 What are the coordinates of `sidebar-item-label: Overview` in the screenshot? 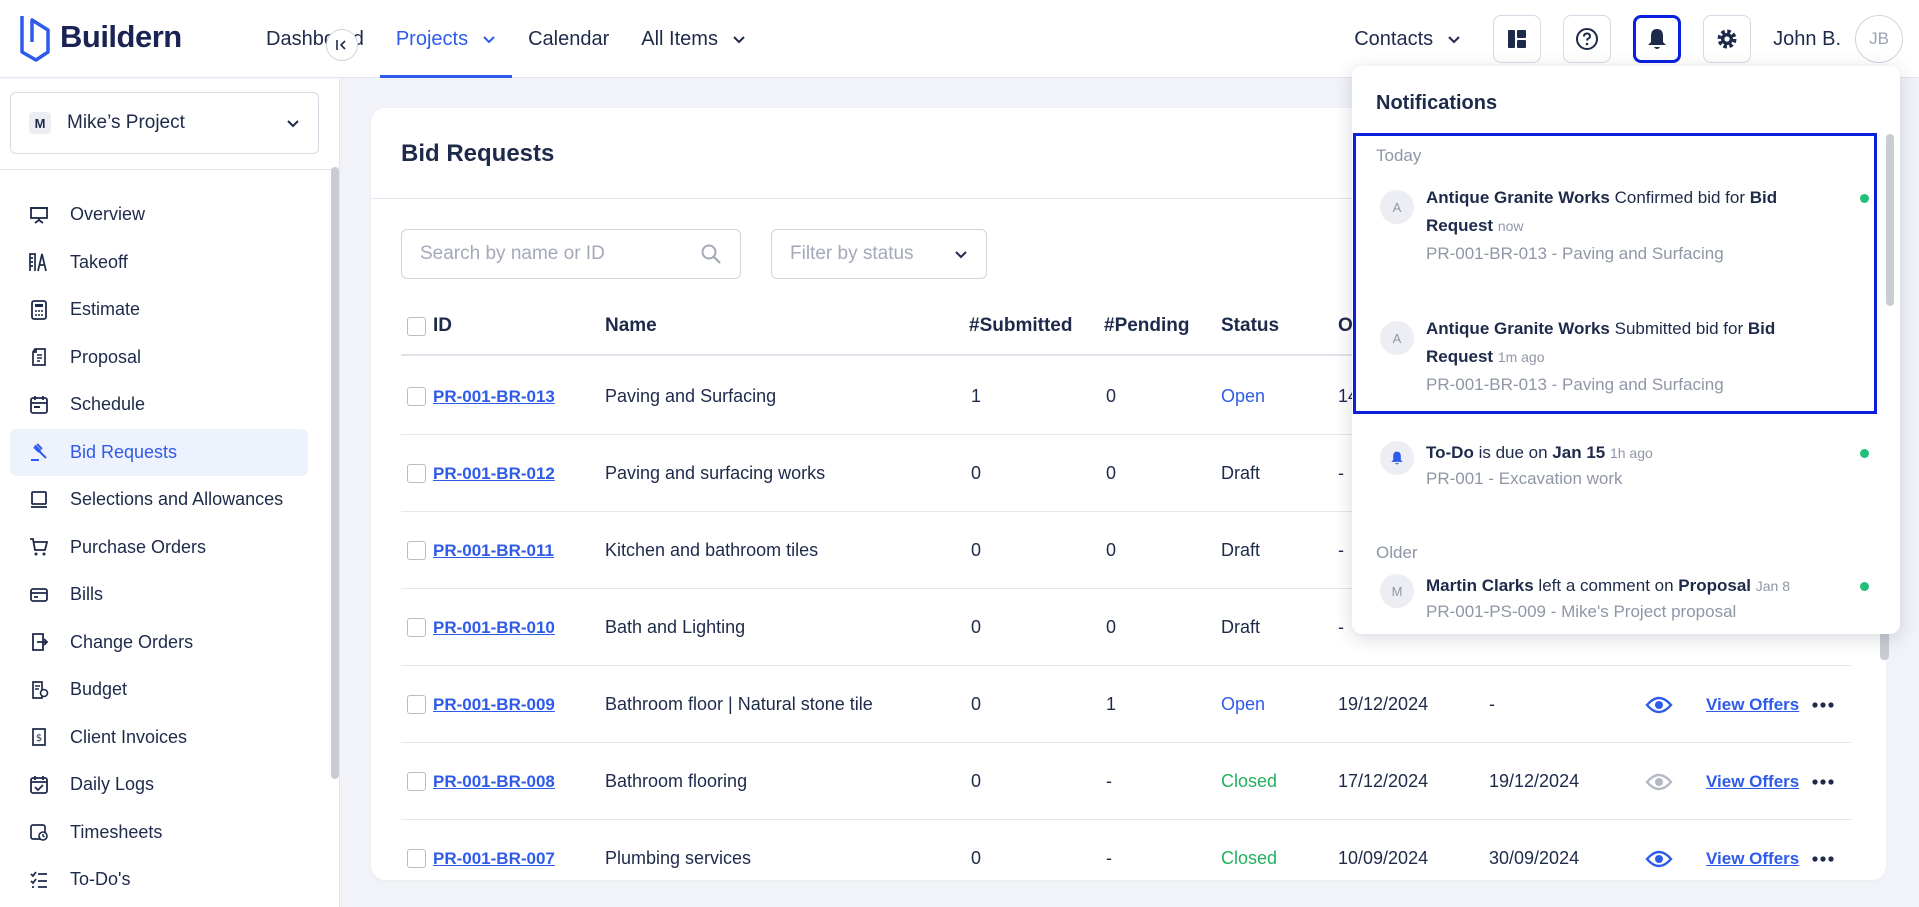 It's located at (108, 214).